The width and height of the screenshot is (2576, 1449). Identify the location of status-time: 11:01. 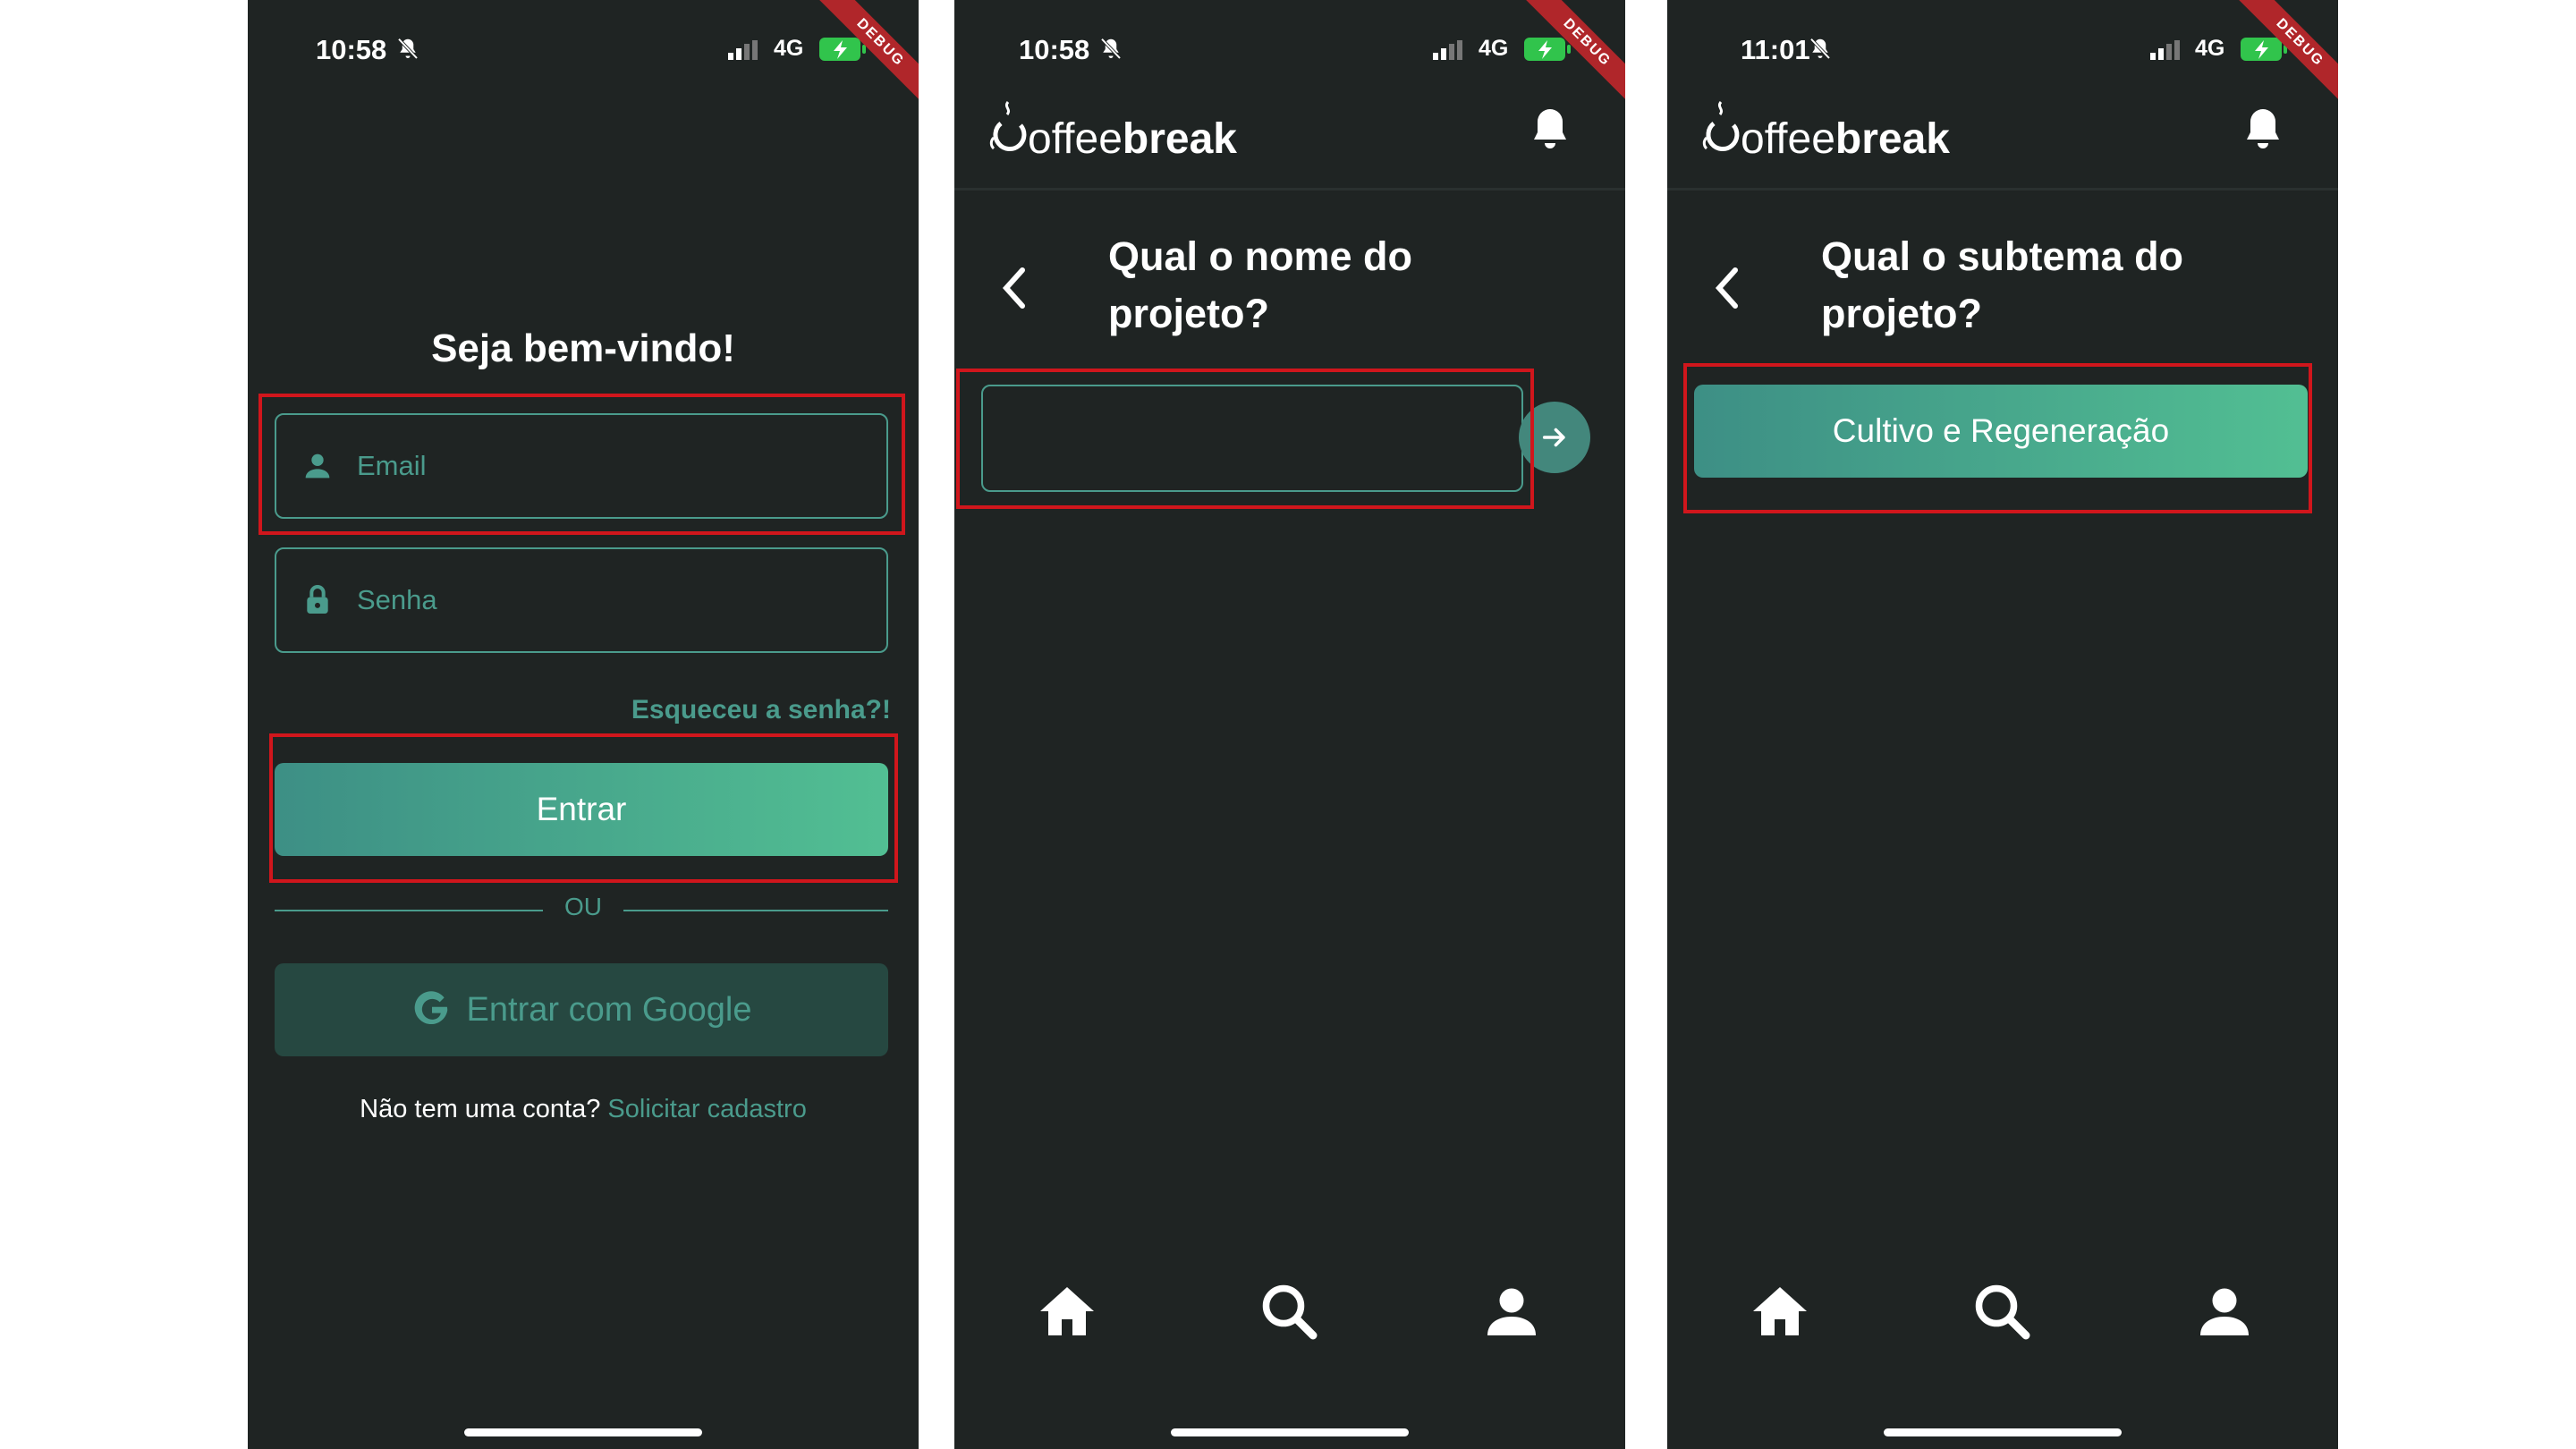
(1775, 49).